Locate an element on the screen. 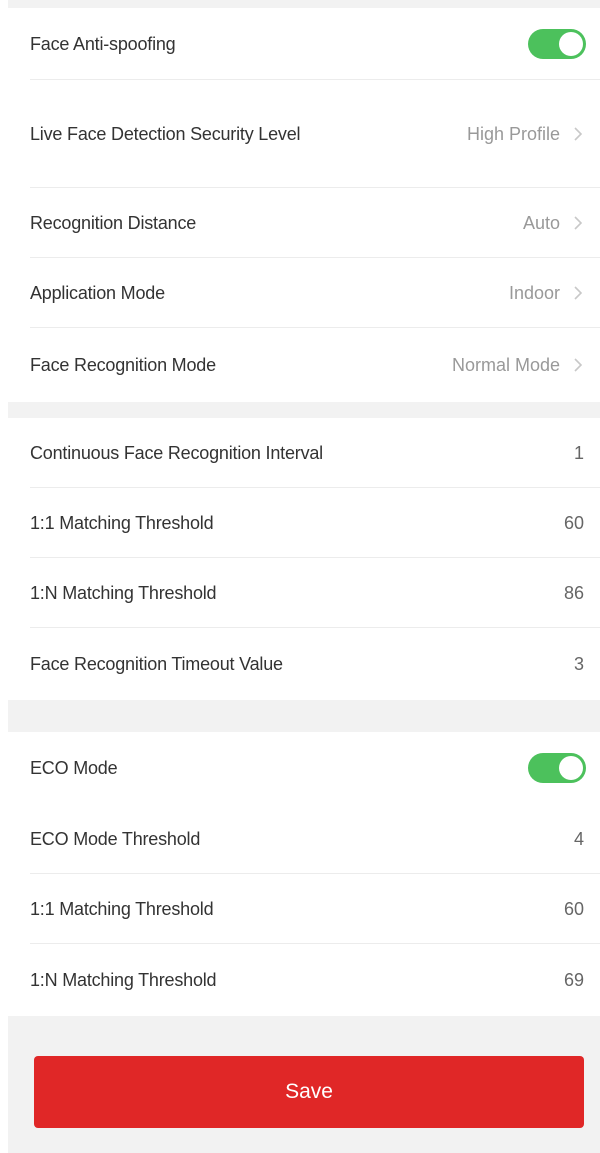 This screenshot has height=1153, width=600. eco-mode-row: ECO Mode is located at coordinates (304, 768).